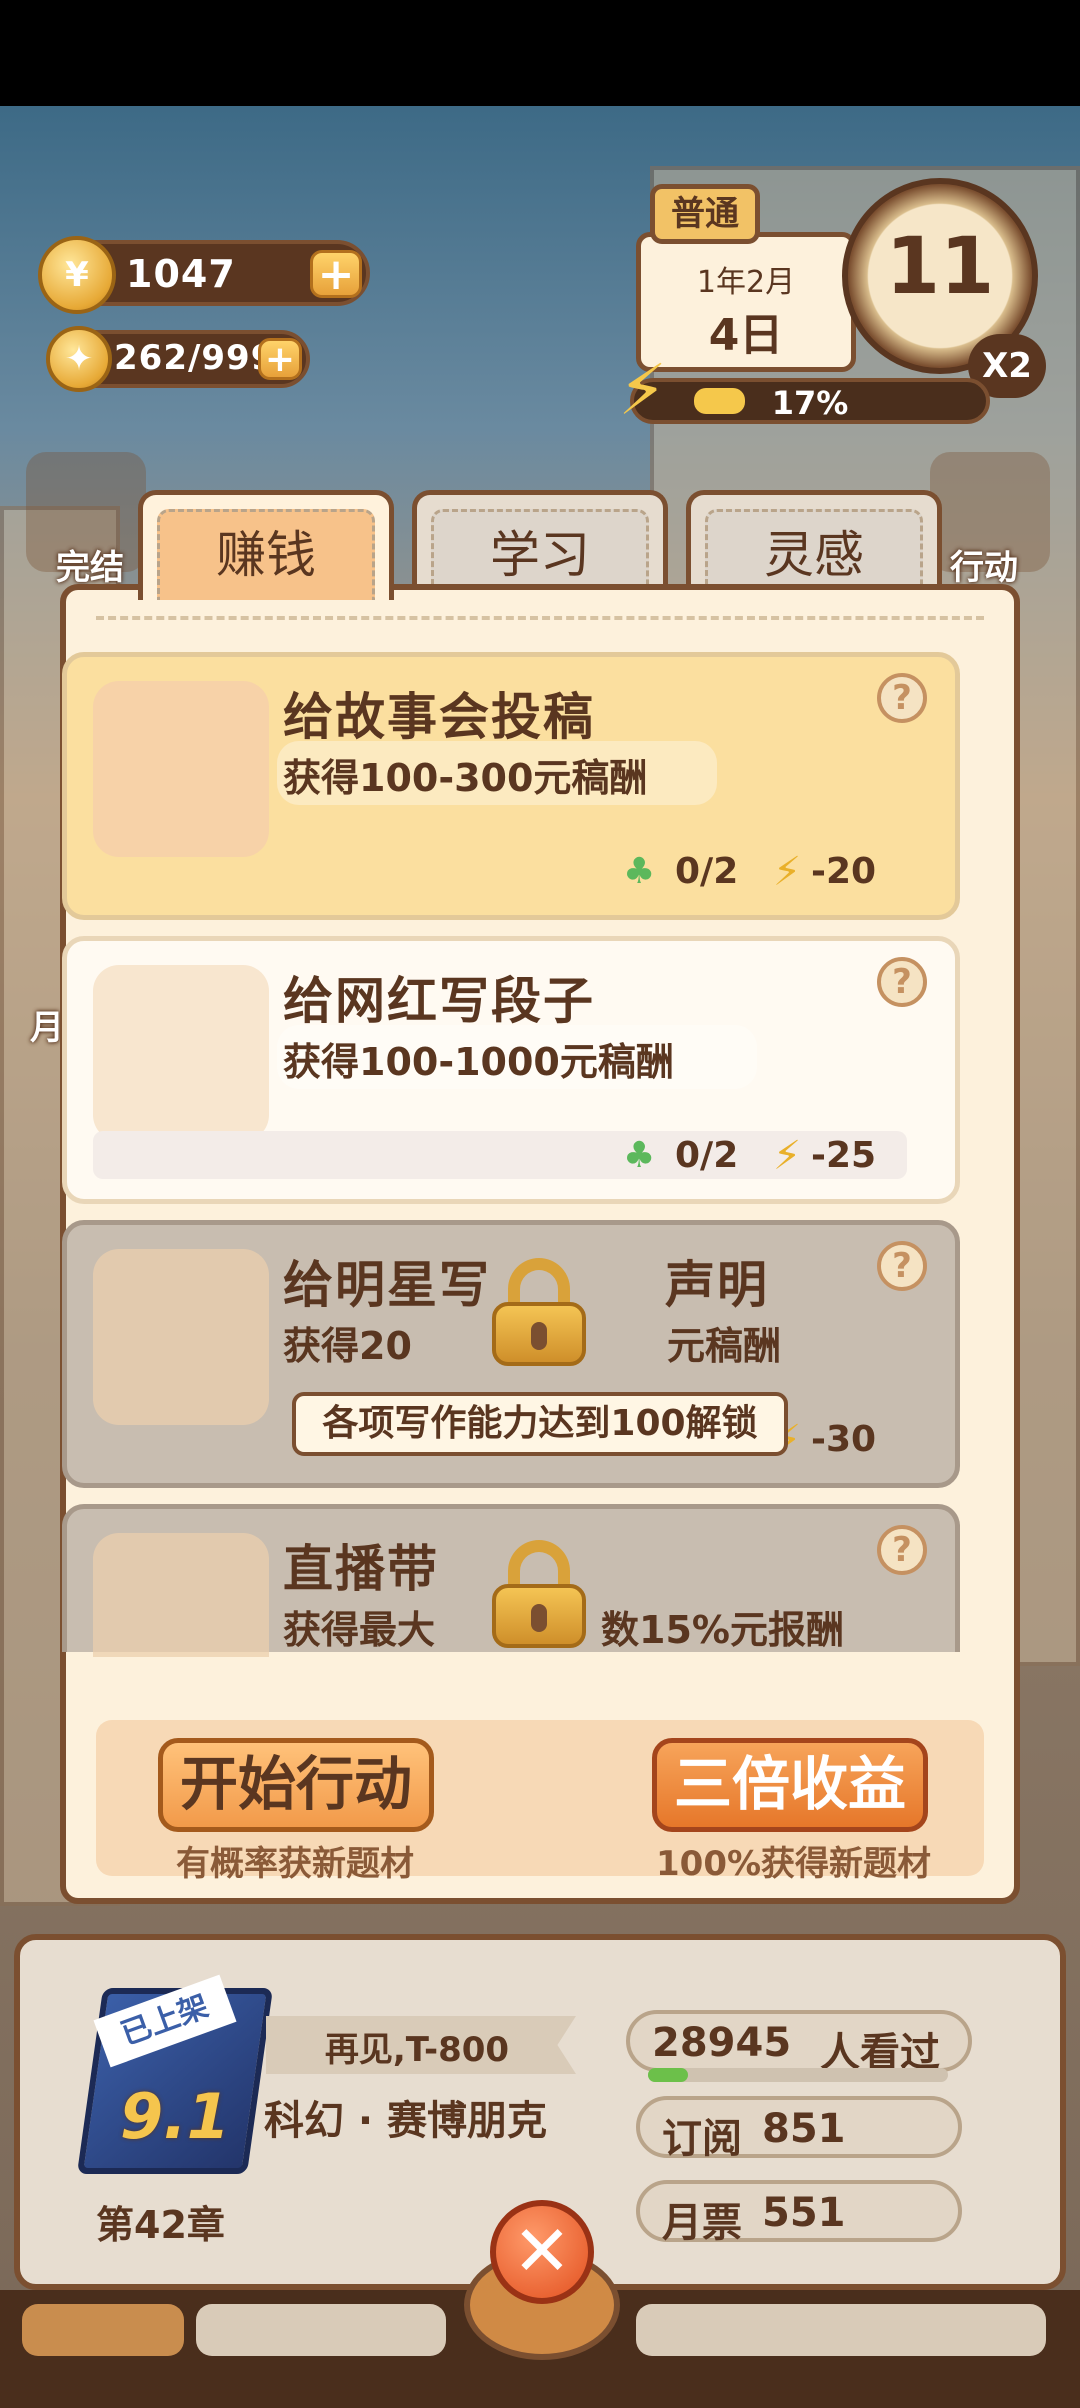  I want to click on energy-cost: -20, so click(844, 871).